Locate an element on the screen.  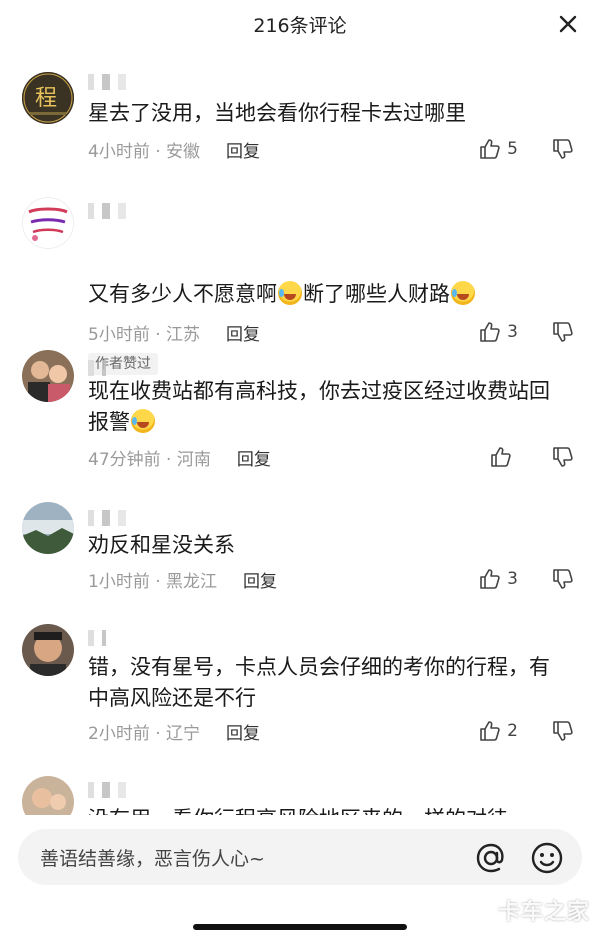
comment-text-part: 报警 is located at coordinates (109, 422).